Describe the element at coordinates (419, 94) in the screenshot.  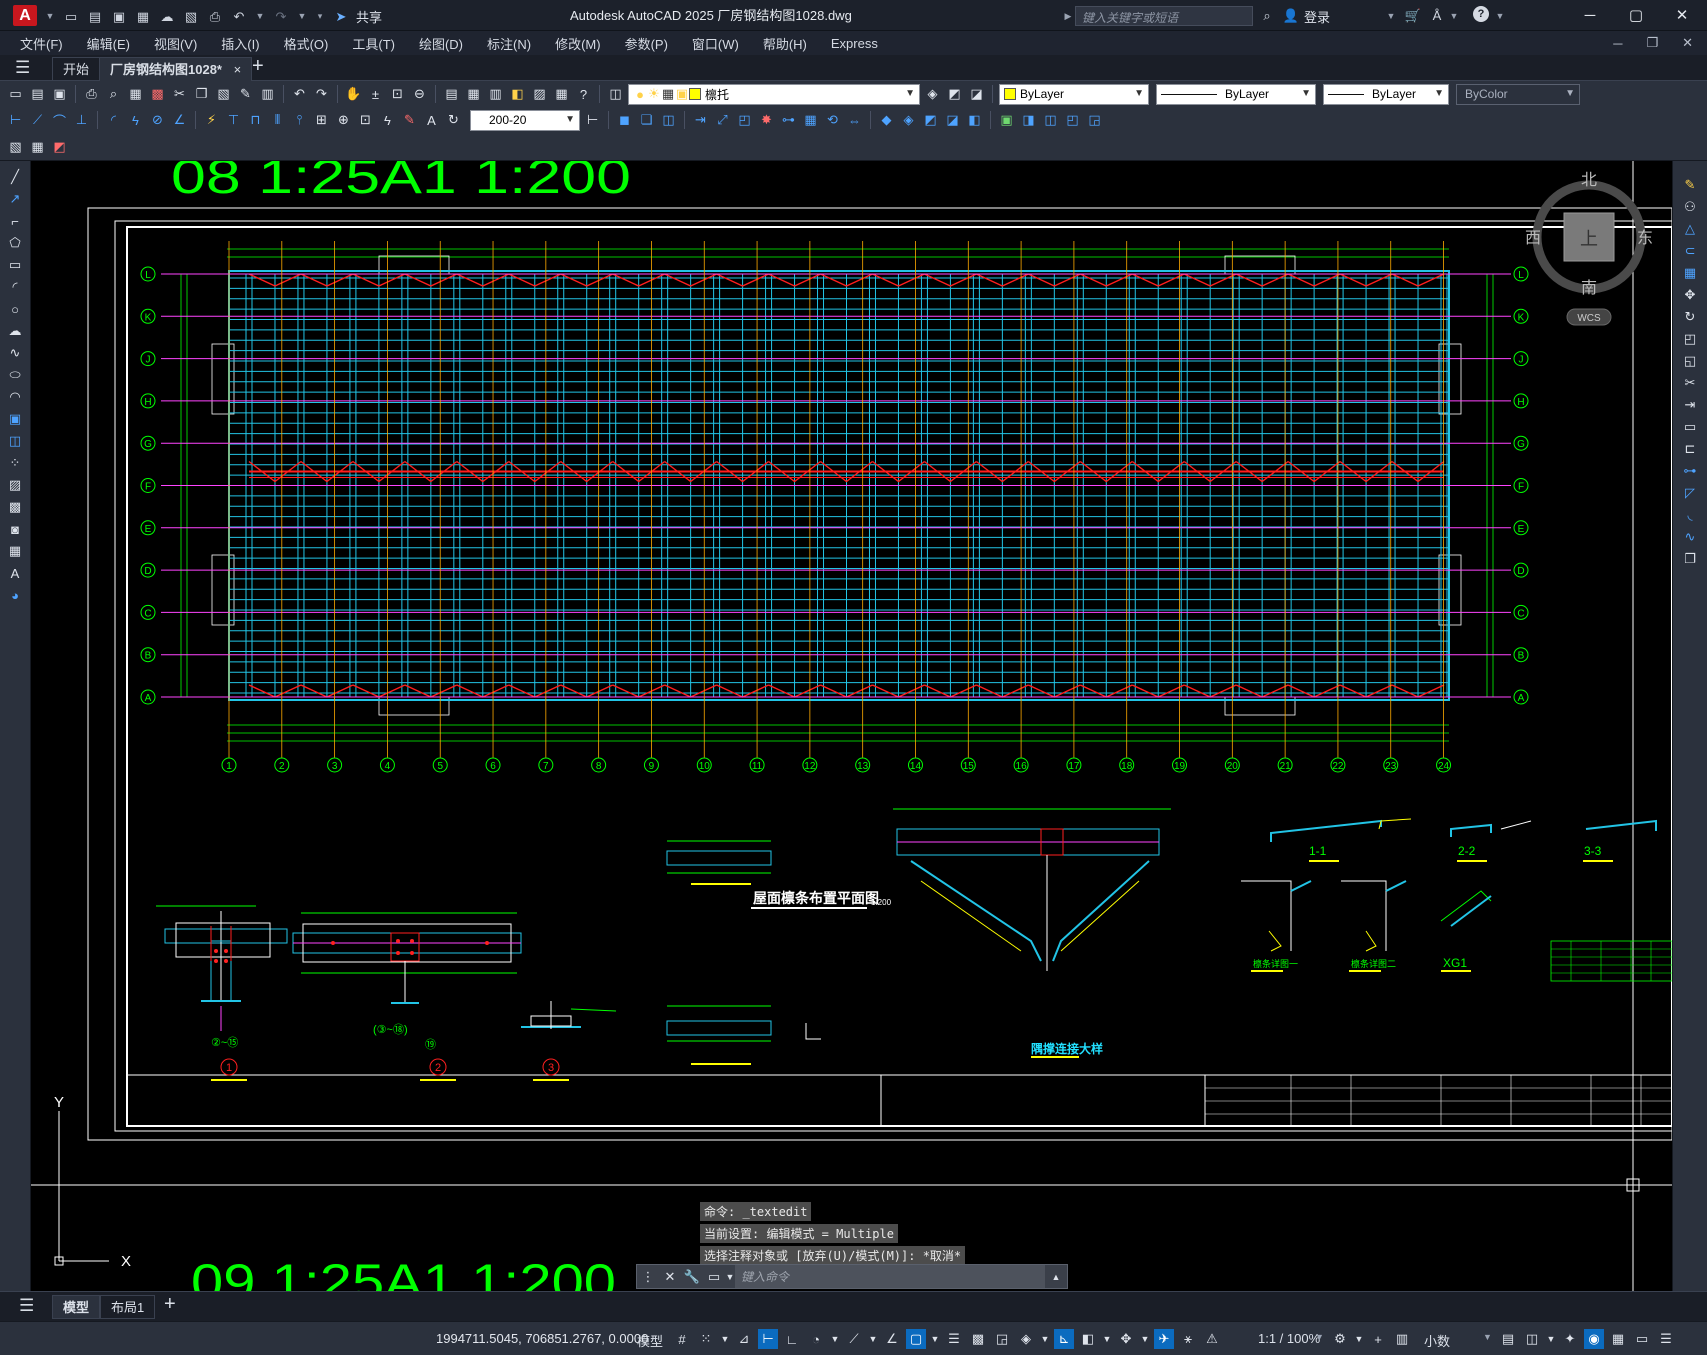
I see `zoom-previous-icon: ⊖` at that location.